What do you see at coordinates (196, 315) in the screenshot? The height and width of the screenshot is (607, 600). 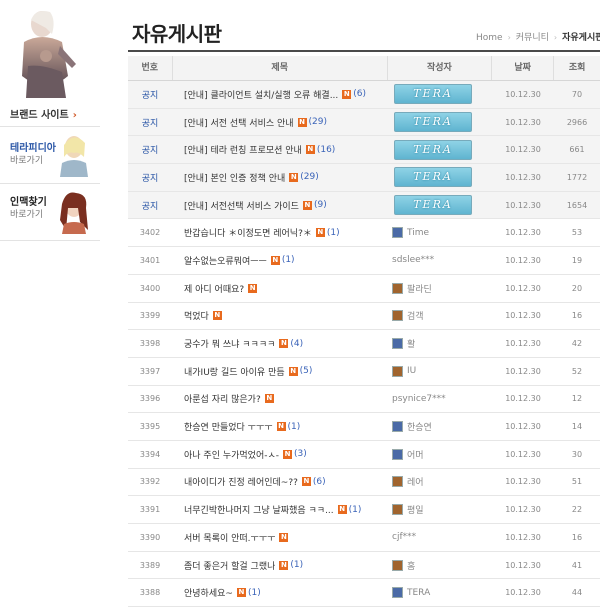 I see `post-title-link: 먹었다` at bounding box center [196, 315].